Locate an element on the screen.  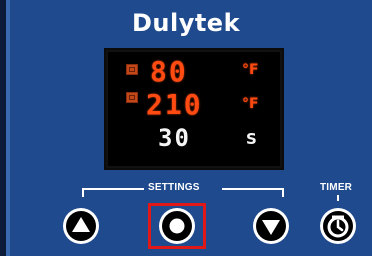
bottom-temperature-unit: °F is located at coordinates (250, 104).